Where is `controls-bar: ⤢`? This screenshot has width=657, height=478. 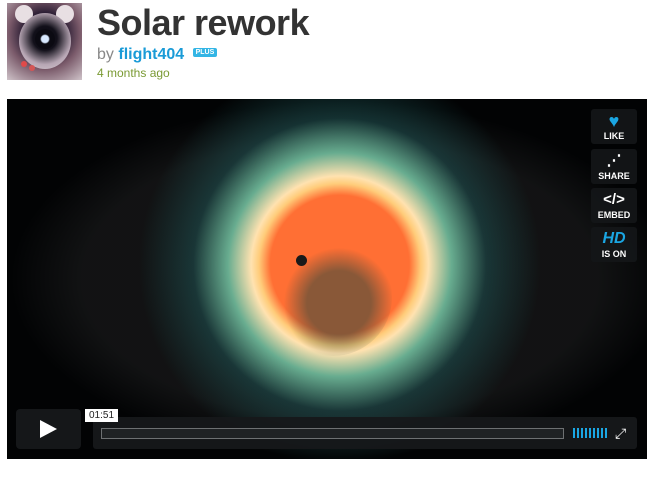 controls-bar: ⤢ is located at coordinates (365, 433).